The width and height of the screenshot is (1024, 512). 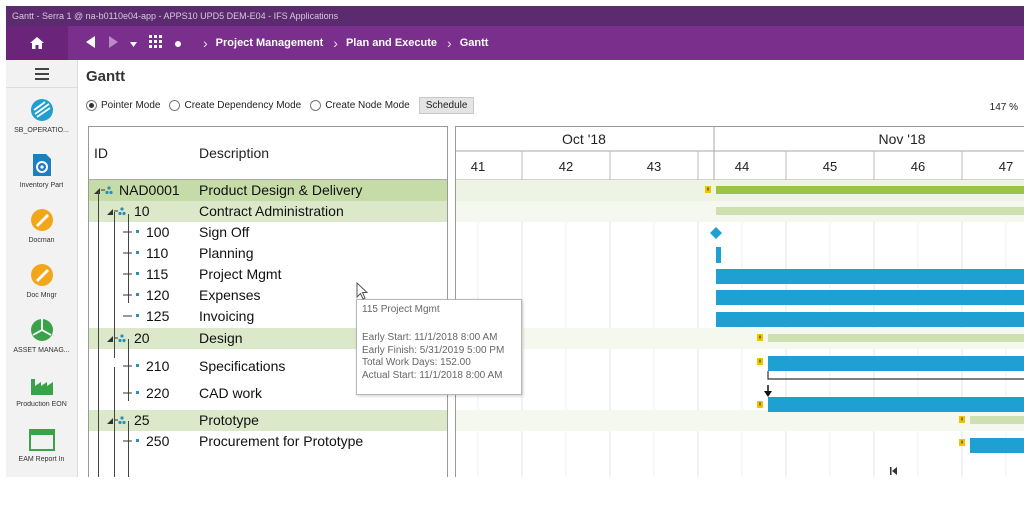 What do you see at coordinates (718, 255) in the screenshot?
I see `task-bar-planning` at bounding box center [718, 255].